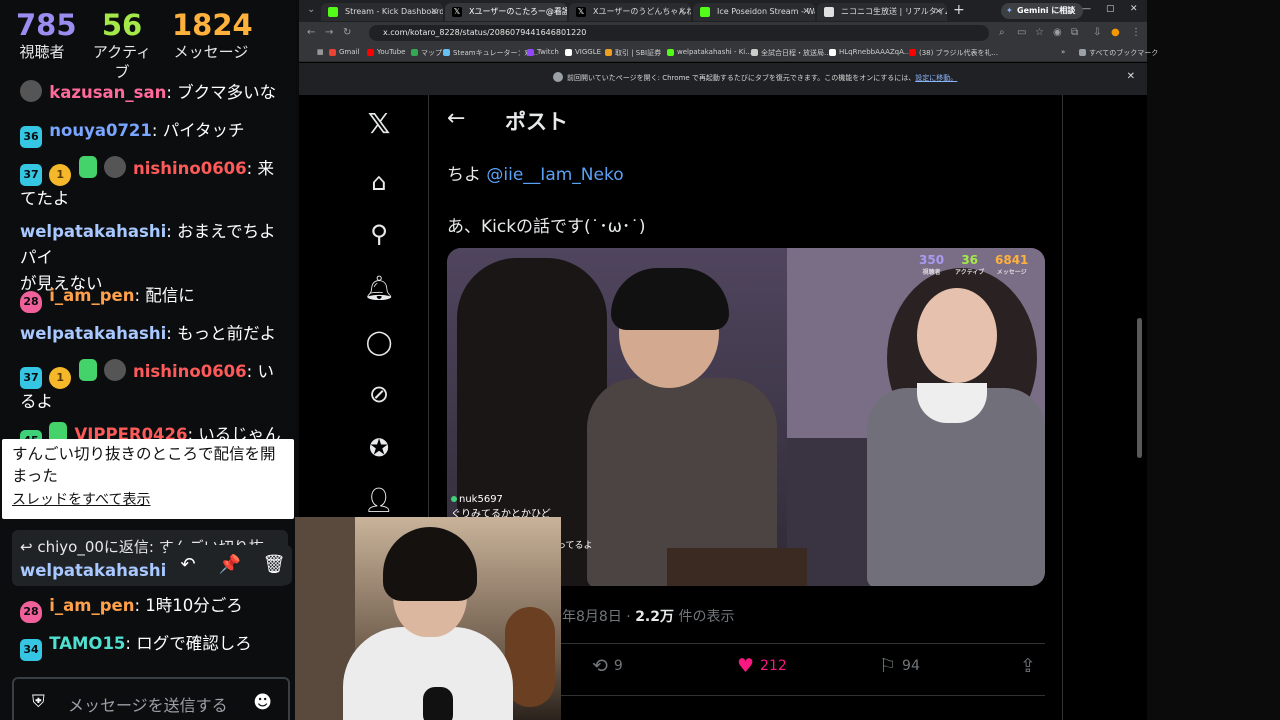  What do you see at coordinates (426, 53) in the screenshot?
I see `bookmark-item: マップ` at bounding box center [426, 53].